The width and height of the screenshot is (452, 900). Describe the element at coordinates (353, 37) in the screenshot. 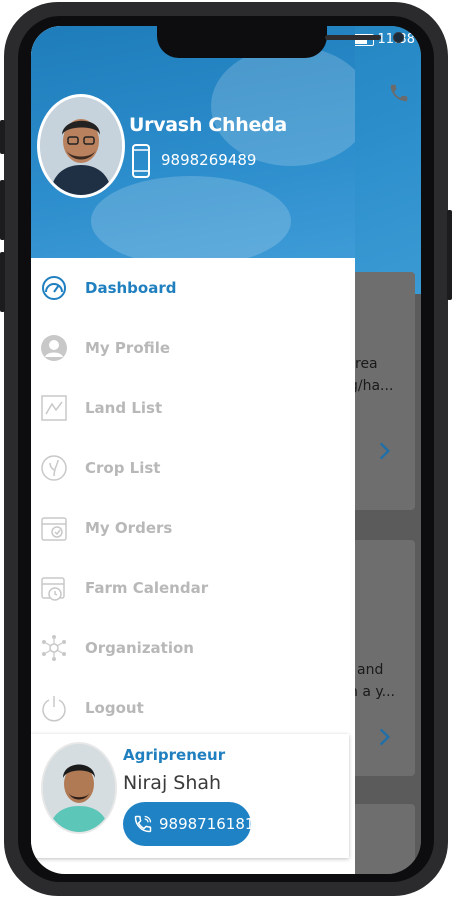

I see `speaker-grille` at that location.